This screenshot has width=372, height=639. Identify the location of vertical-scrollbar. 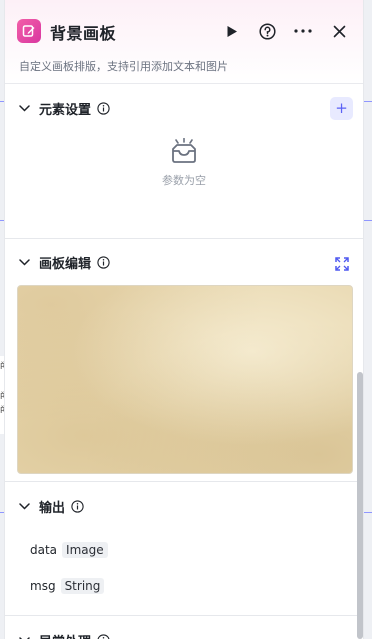
(360, 505).